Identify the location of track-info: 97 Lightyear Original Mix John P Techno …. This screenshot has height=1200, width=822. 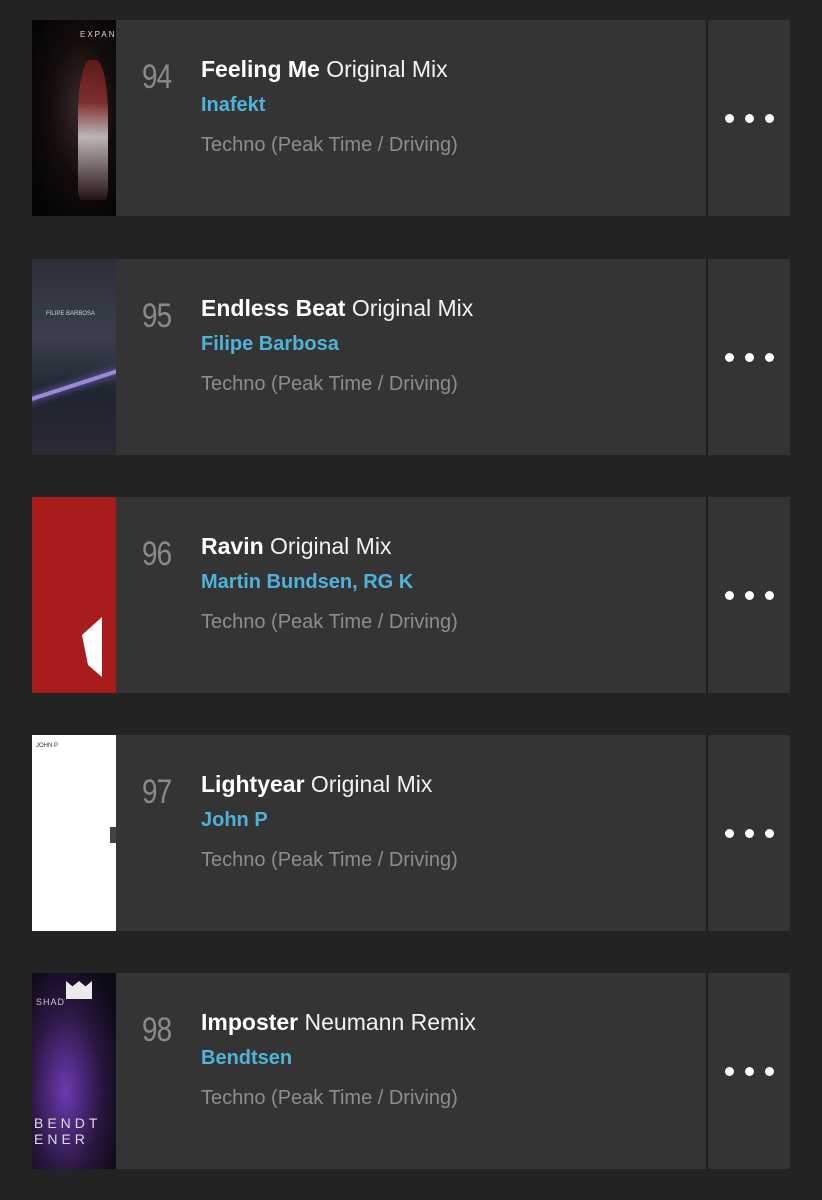
(411, 833).